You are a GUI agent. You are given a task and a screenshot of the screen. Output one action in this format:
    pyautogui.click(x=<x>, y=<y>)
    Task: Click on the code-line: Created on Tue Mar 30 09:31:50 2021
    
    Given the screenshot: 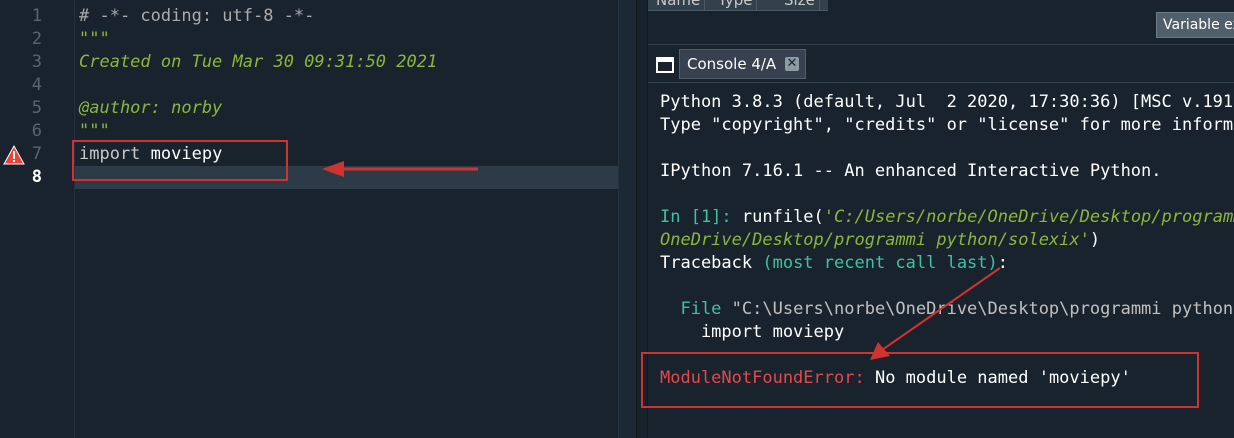 What is the action you would take?
    pyautogui.click(x=258, y=62)
    